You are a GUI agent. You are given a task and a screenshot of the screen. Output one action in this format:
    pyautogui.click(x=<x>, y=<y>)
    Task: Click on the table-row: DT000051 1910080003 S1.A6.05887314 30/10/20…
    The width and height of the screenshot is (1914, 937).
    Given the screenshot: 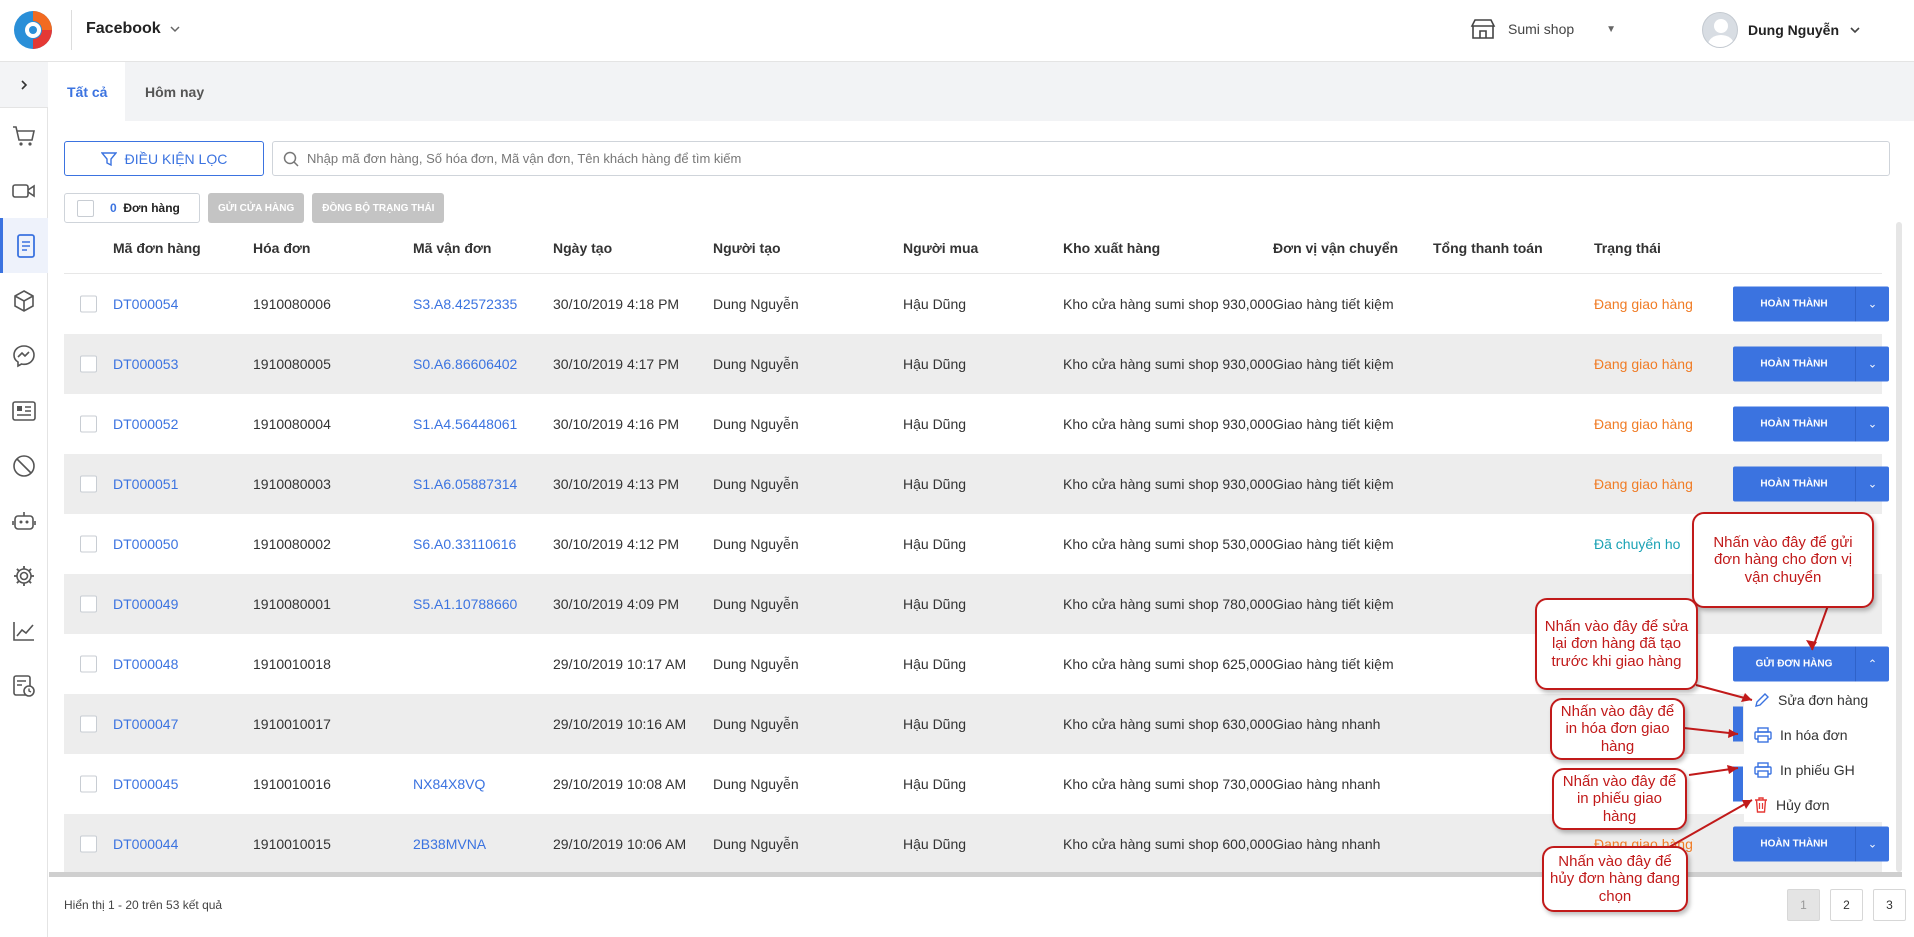 What is the action you would take?
    pyautogui.click(x=976, y=484)
    